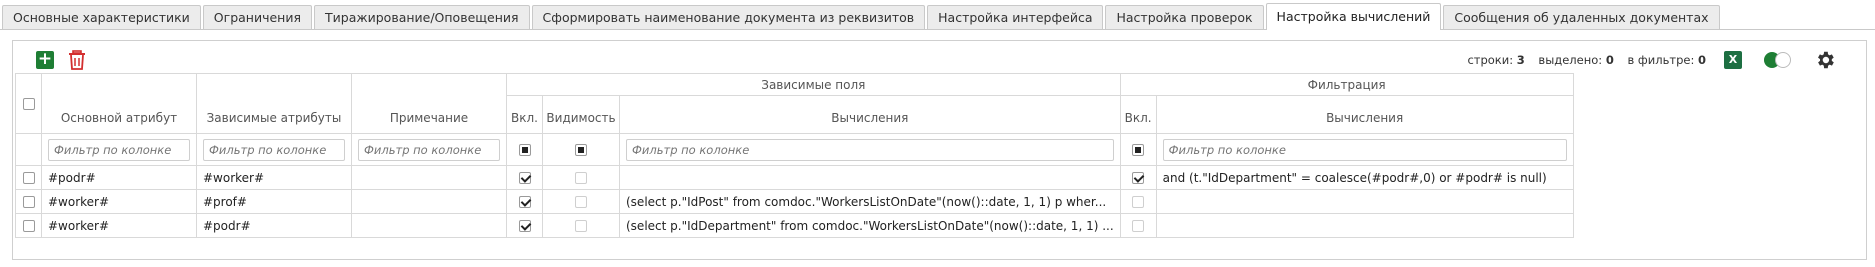 The width and height of the screenshot is (1875, 267). I want to click on group-dependent-fields: Зависимые поля, so click(813, 84).